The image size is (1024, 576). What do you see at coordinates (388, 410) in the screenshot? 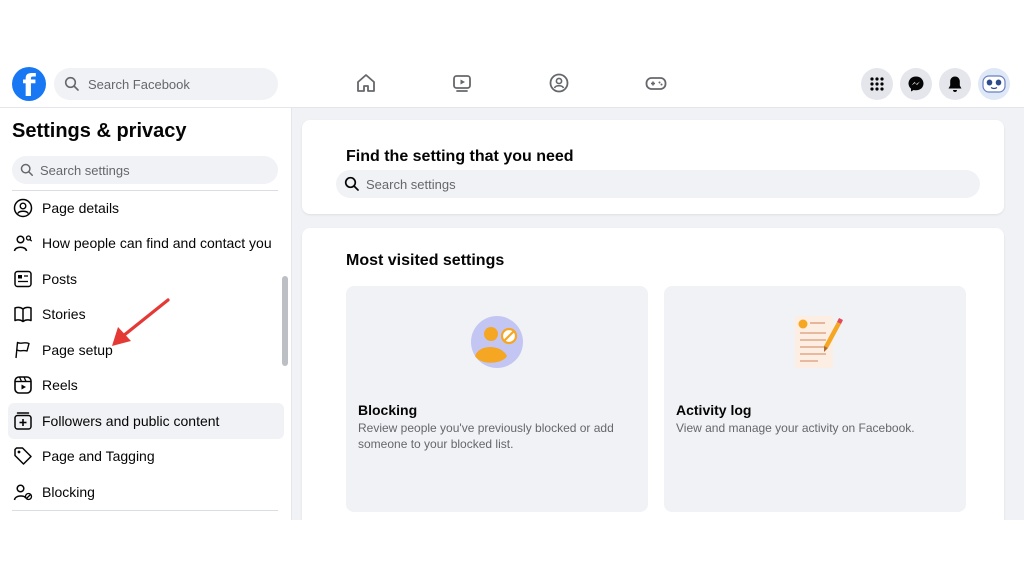
I see `blocking-tile-title: Blocking` at bounding box center [388, 410].